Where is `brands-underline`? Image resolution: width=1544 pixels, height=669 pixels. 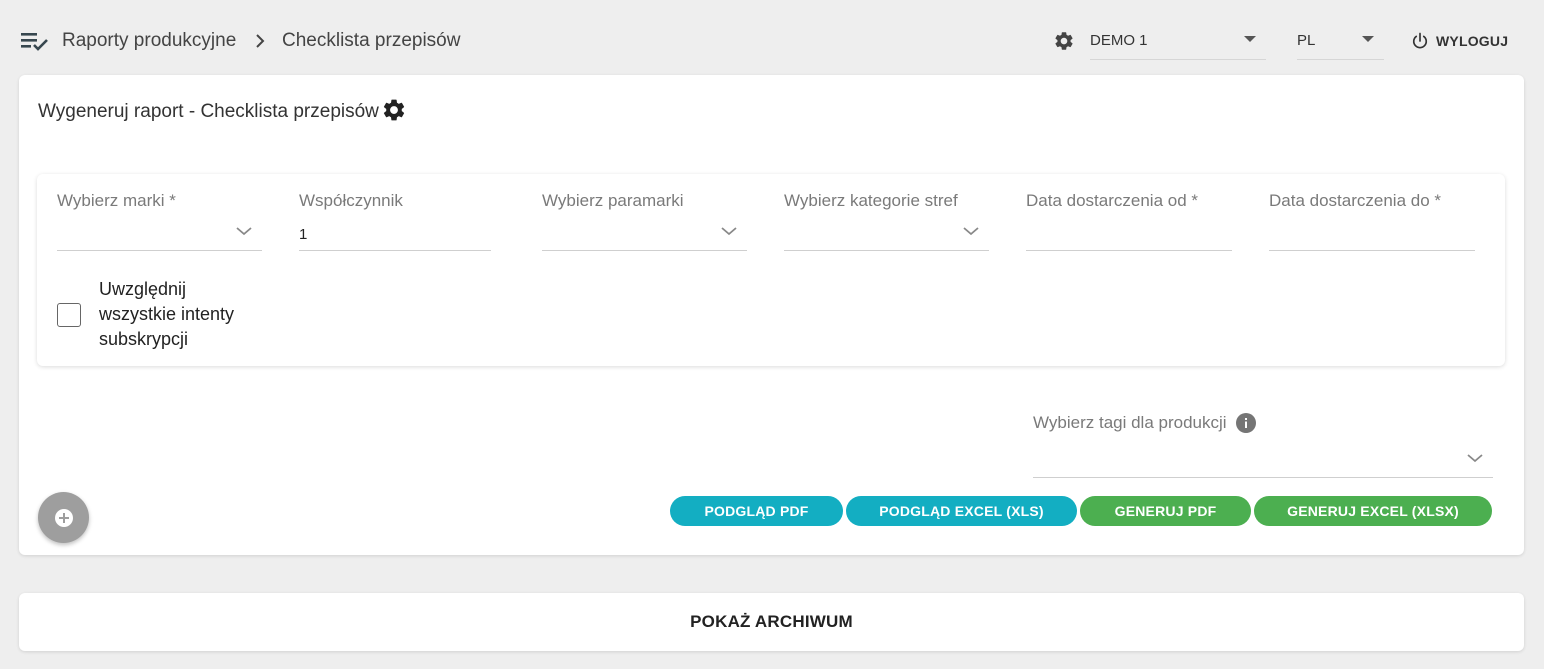
brands-underline is located at coordinates (159, 250).